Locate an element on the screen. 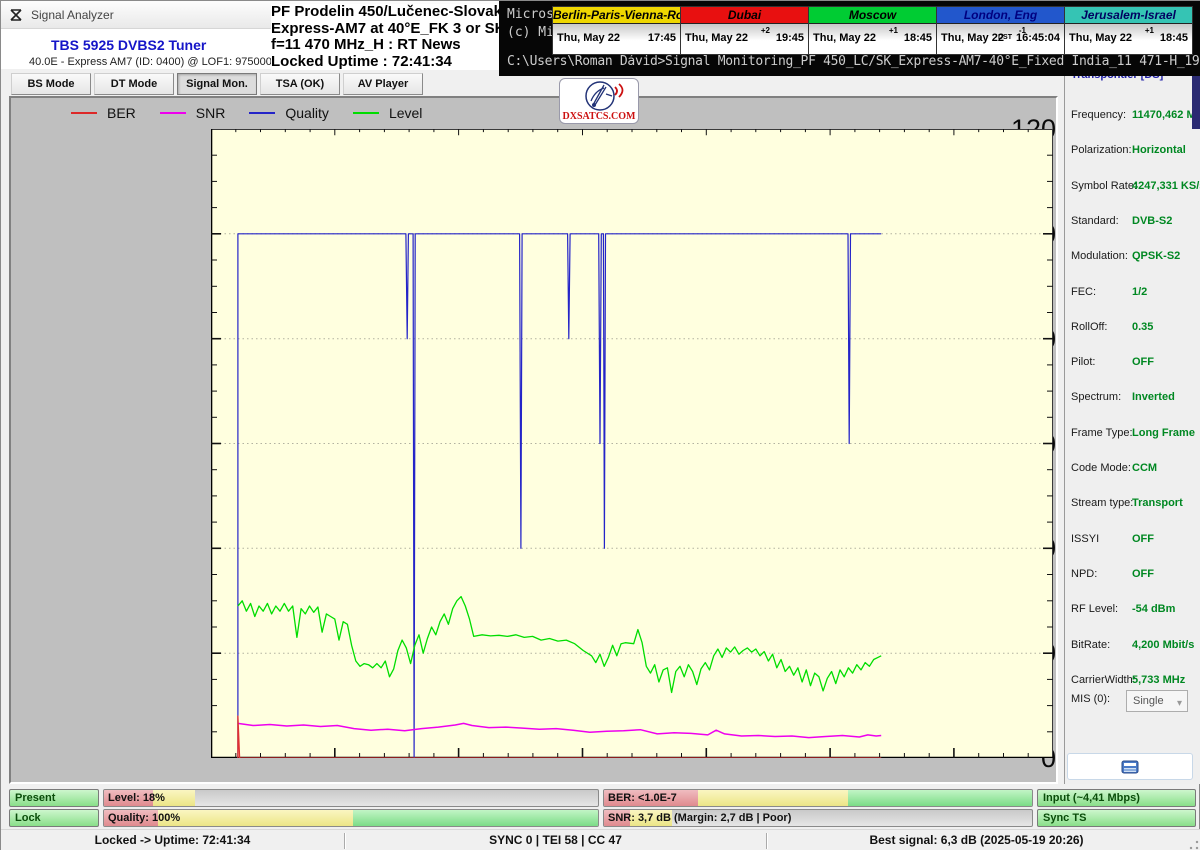  meter-segment-yellow is located at coordinates (773, 798).